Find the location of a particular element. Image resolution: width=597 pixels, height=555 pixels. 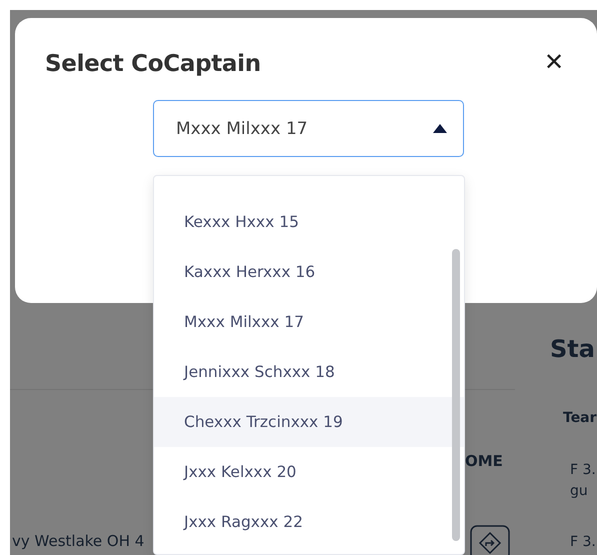

directions-icon is located at coordinates (490, 540).